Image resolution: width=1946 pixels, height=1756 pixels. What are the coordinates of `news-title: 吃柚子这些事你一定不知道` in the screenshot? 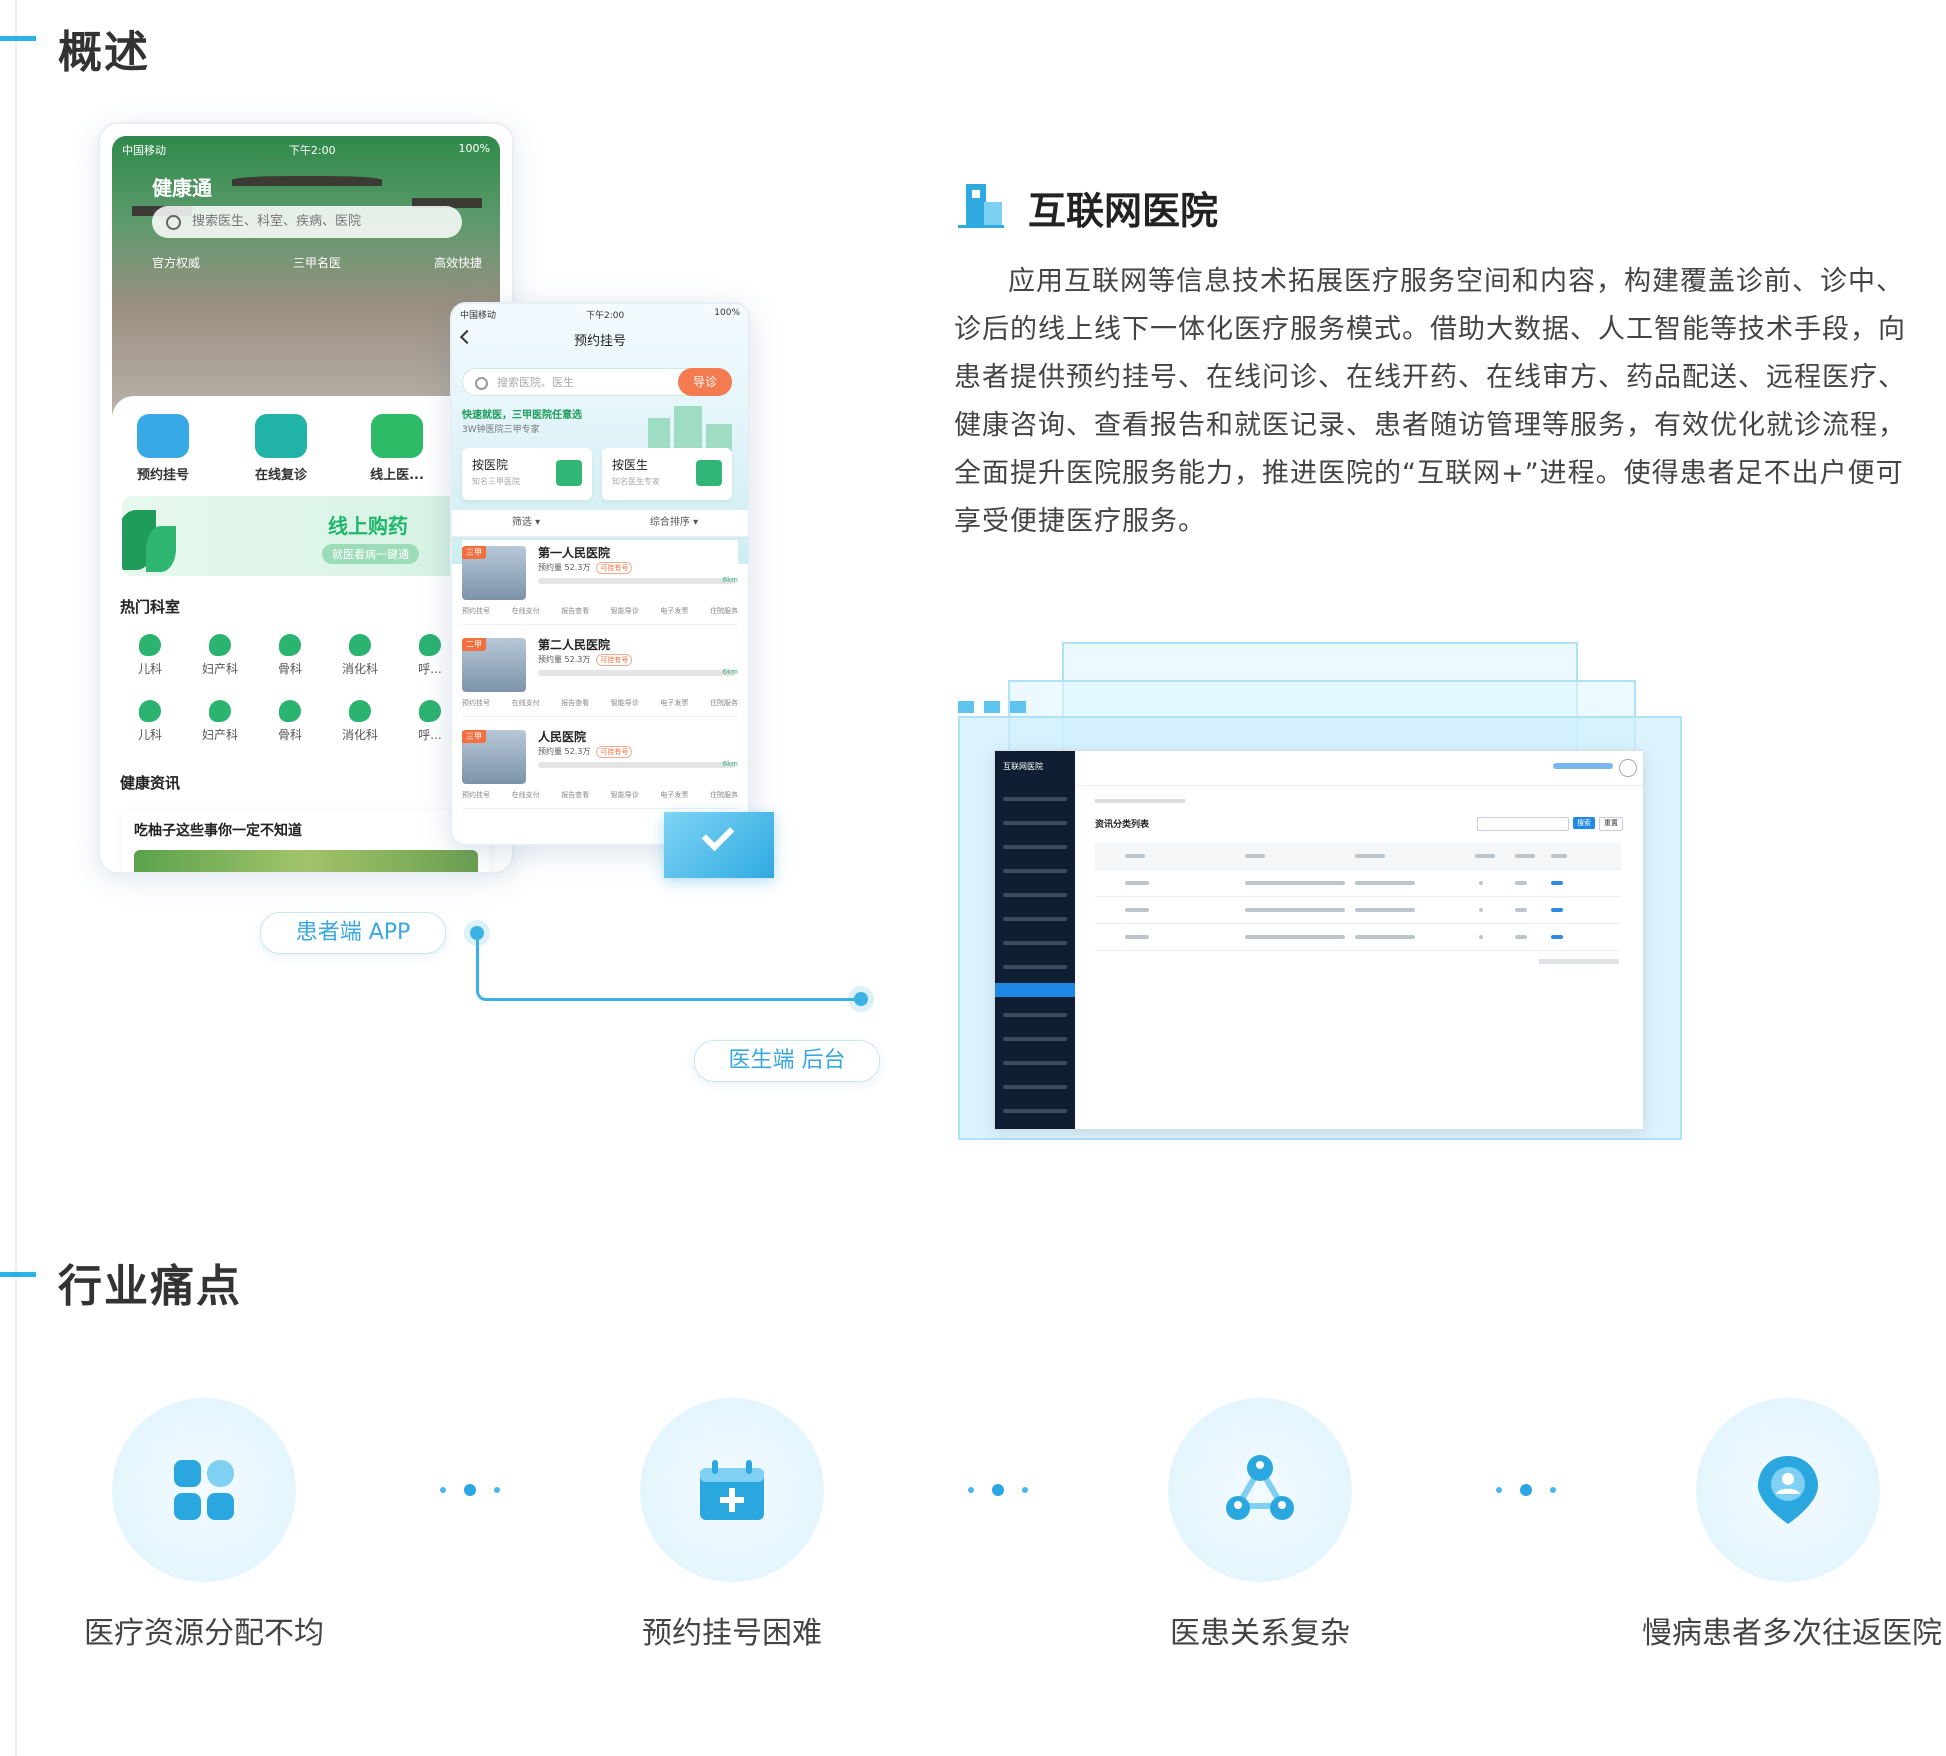 It's located at (218, 831).